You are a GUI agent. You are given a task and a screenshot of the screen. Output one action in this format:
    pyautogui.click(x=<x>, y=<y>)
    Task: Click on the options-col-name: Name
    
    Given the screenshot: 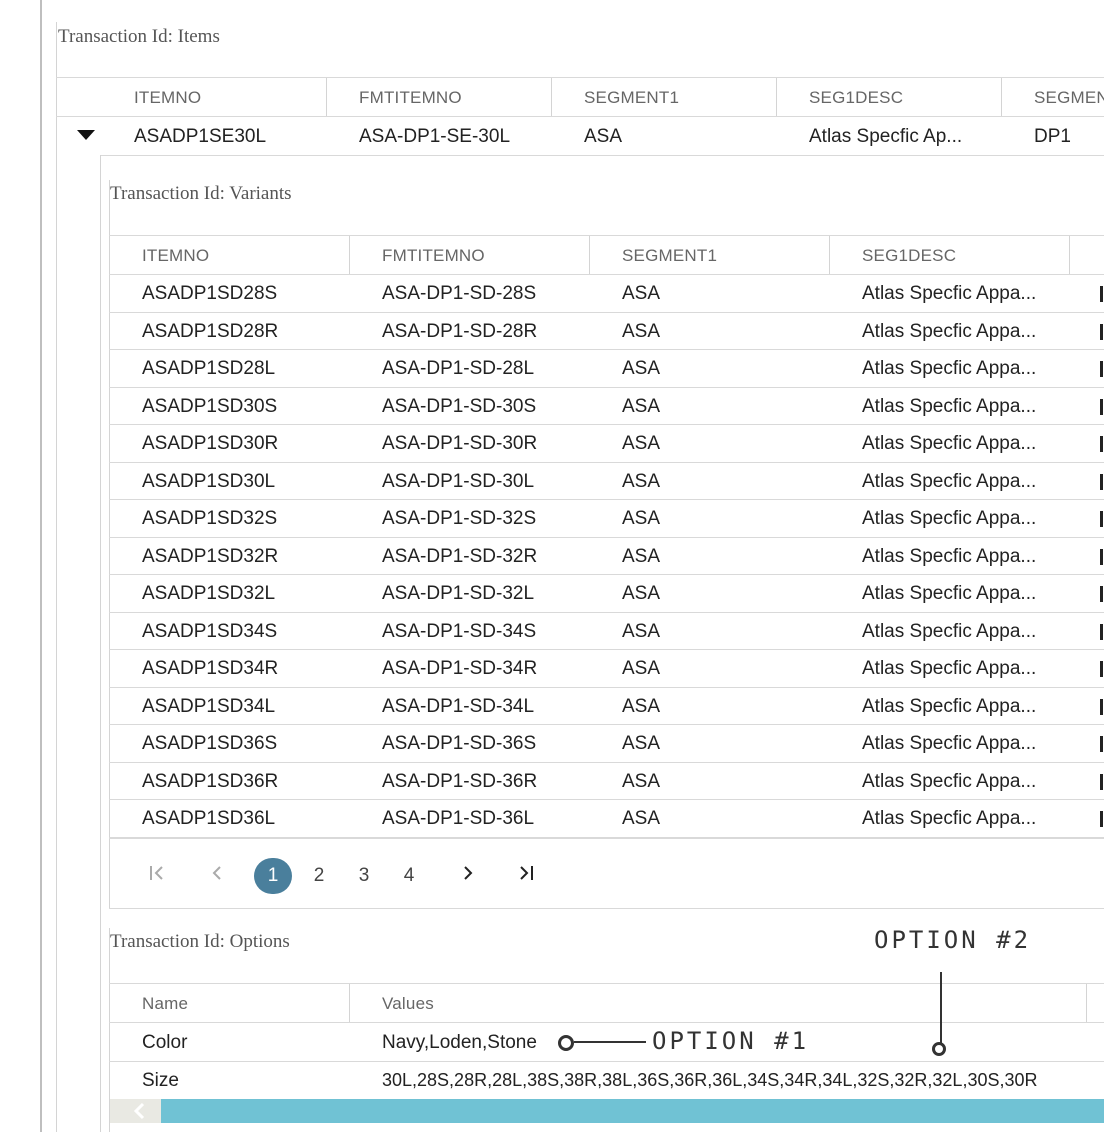 What is the action you would take?
    pyautogui.click(x=165, y=1004)
    